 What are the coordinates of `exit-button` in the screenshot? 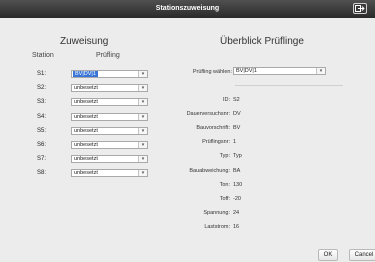 It's located at (360, 8).